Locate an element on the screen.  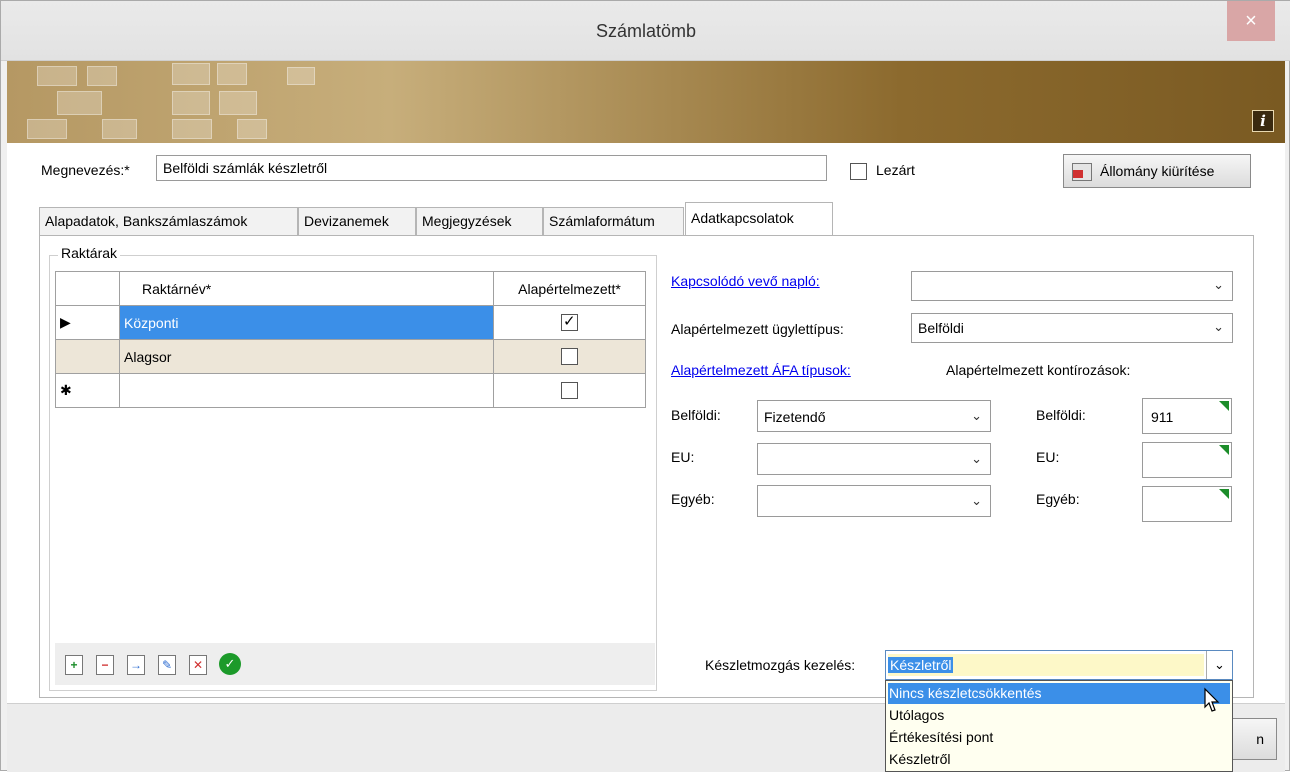
grid-toolbar: + − → ✎ ✕ ✓ is located at coordinates (355, 664).